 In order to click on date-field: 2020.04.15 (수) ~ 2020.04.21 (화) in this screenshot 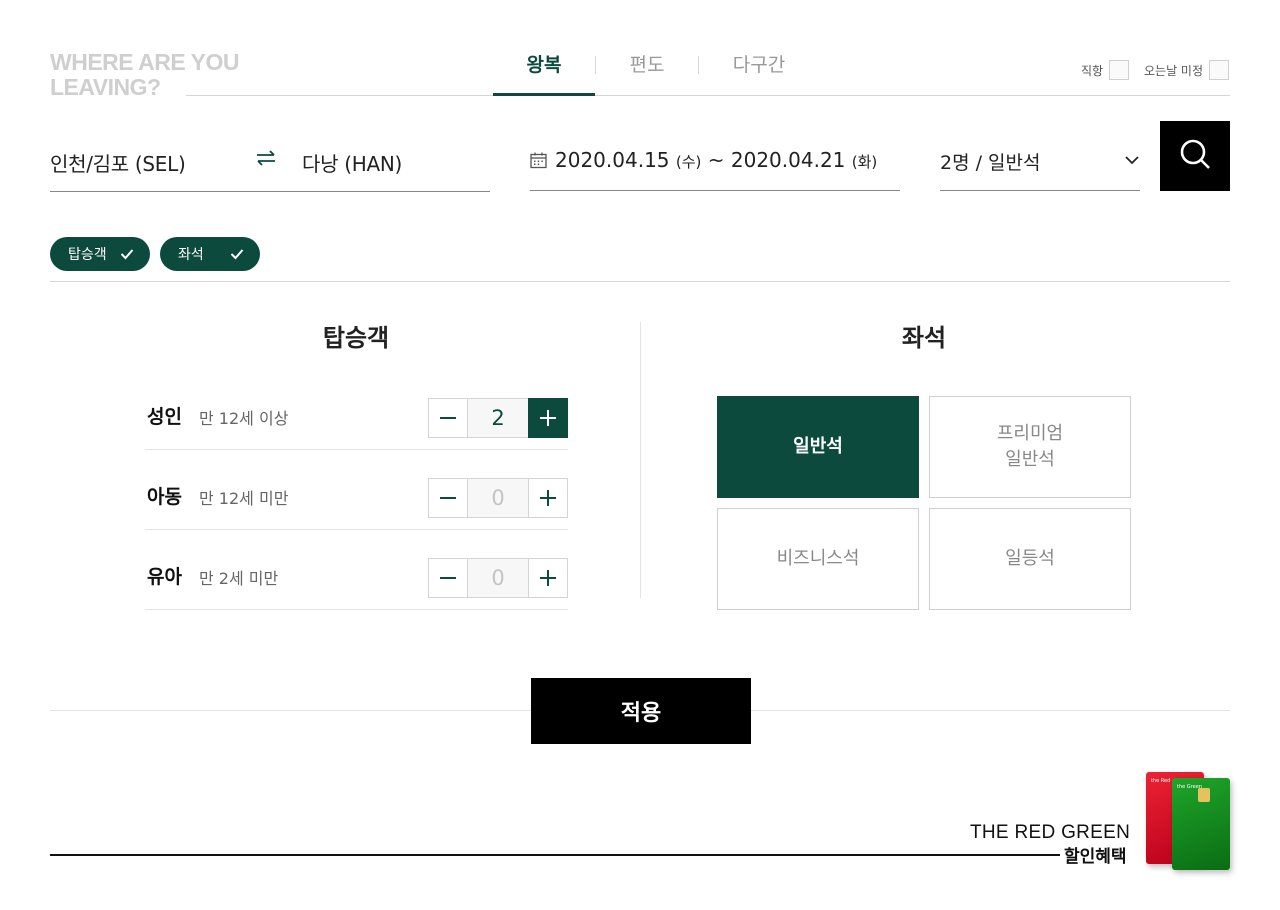, I will do `click(715, 165)`.